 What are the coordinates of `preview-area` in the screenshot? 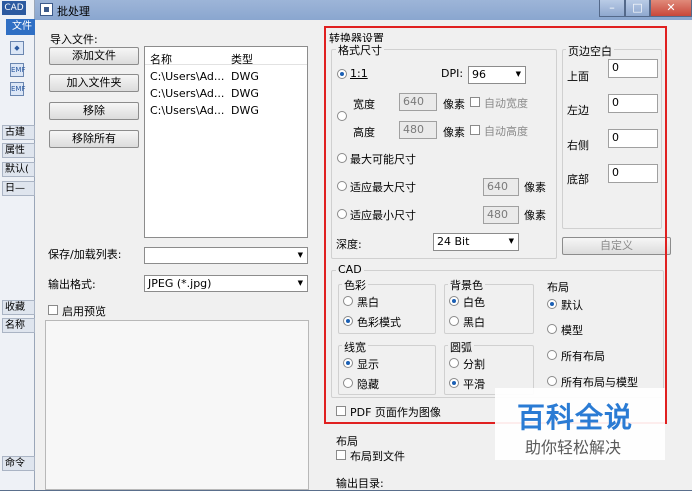 It's located at (177, 405).